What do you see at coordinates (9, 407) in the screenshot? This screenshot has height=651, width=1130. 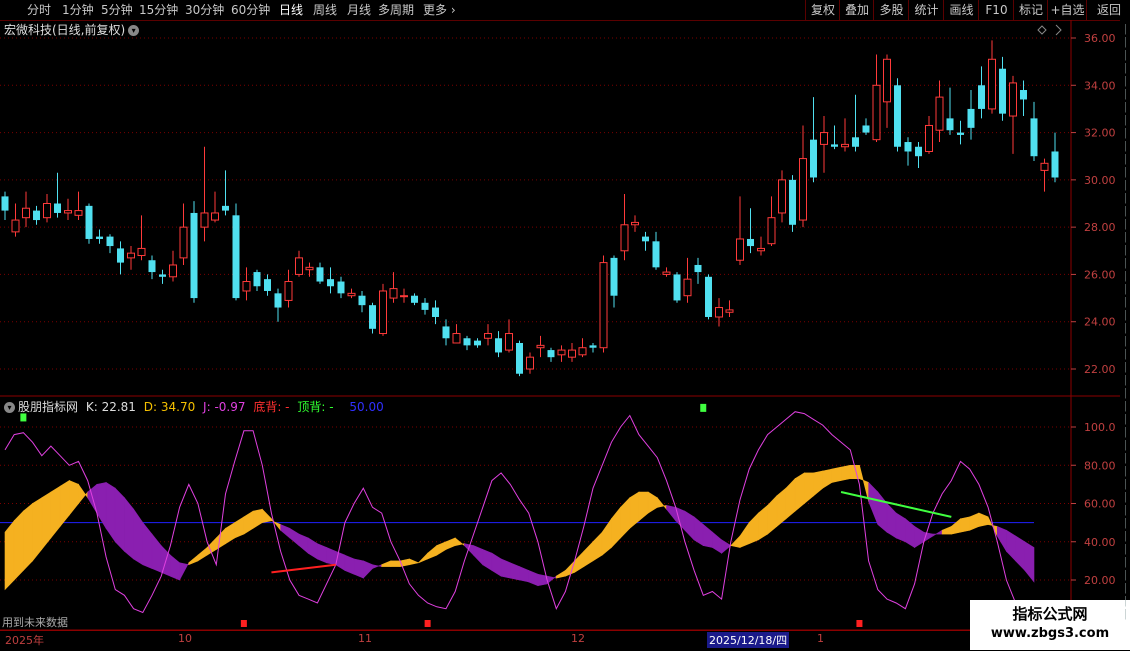 I see `chevron-down-icon: ▾` at bounding box center [9, 407].